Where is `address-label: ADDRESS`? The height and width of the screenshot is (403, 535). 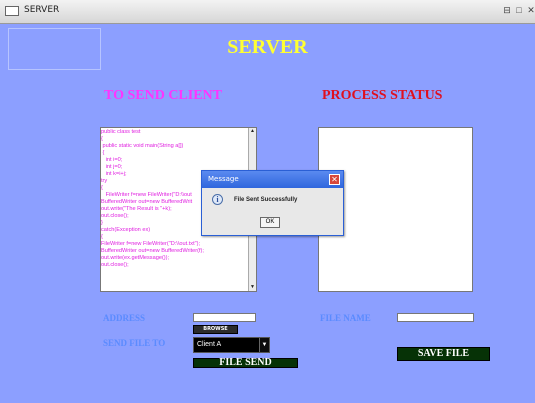 address-label: ADDRESS is located at coordinates (124, 318).